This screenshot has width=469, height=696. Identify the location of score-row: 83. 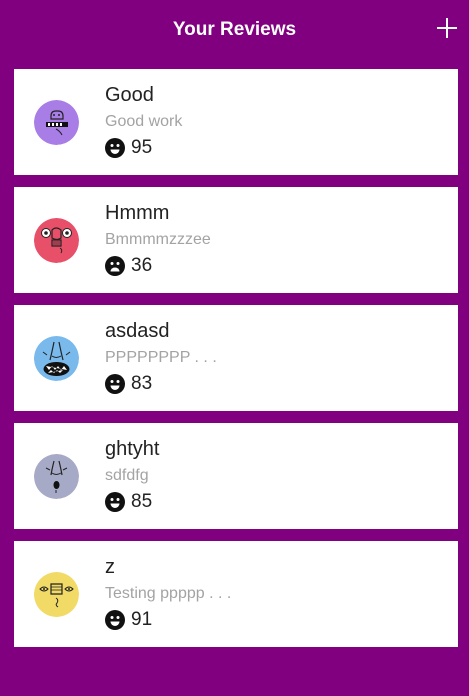
(128, 384).